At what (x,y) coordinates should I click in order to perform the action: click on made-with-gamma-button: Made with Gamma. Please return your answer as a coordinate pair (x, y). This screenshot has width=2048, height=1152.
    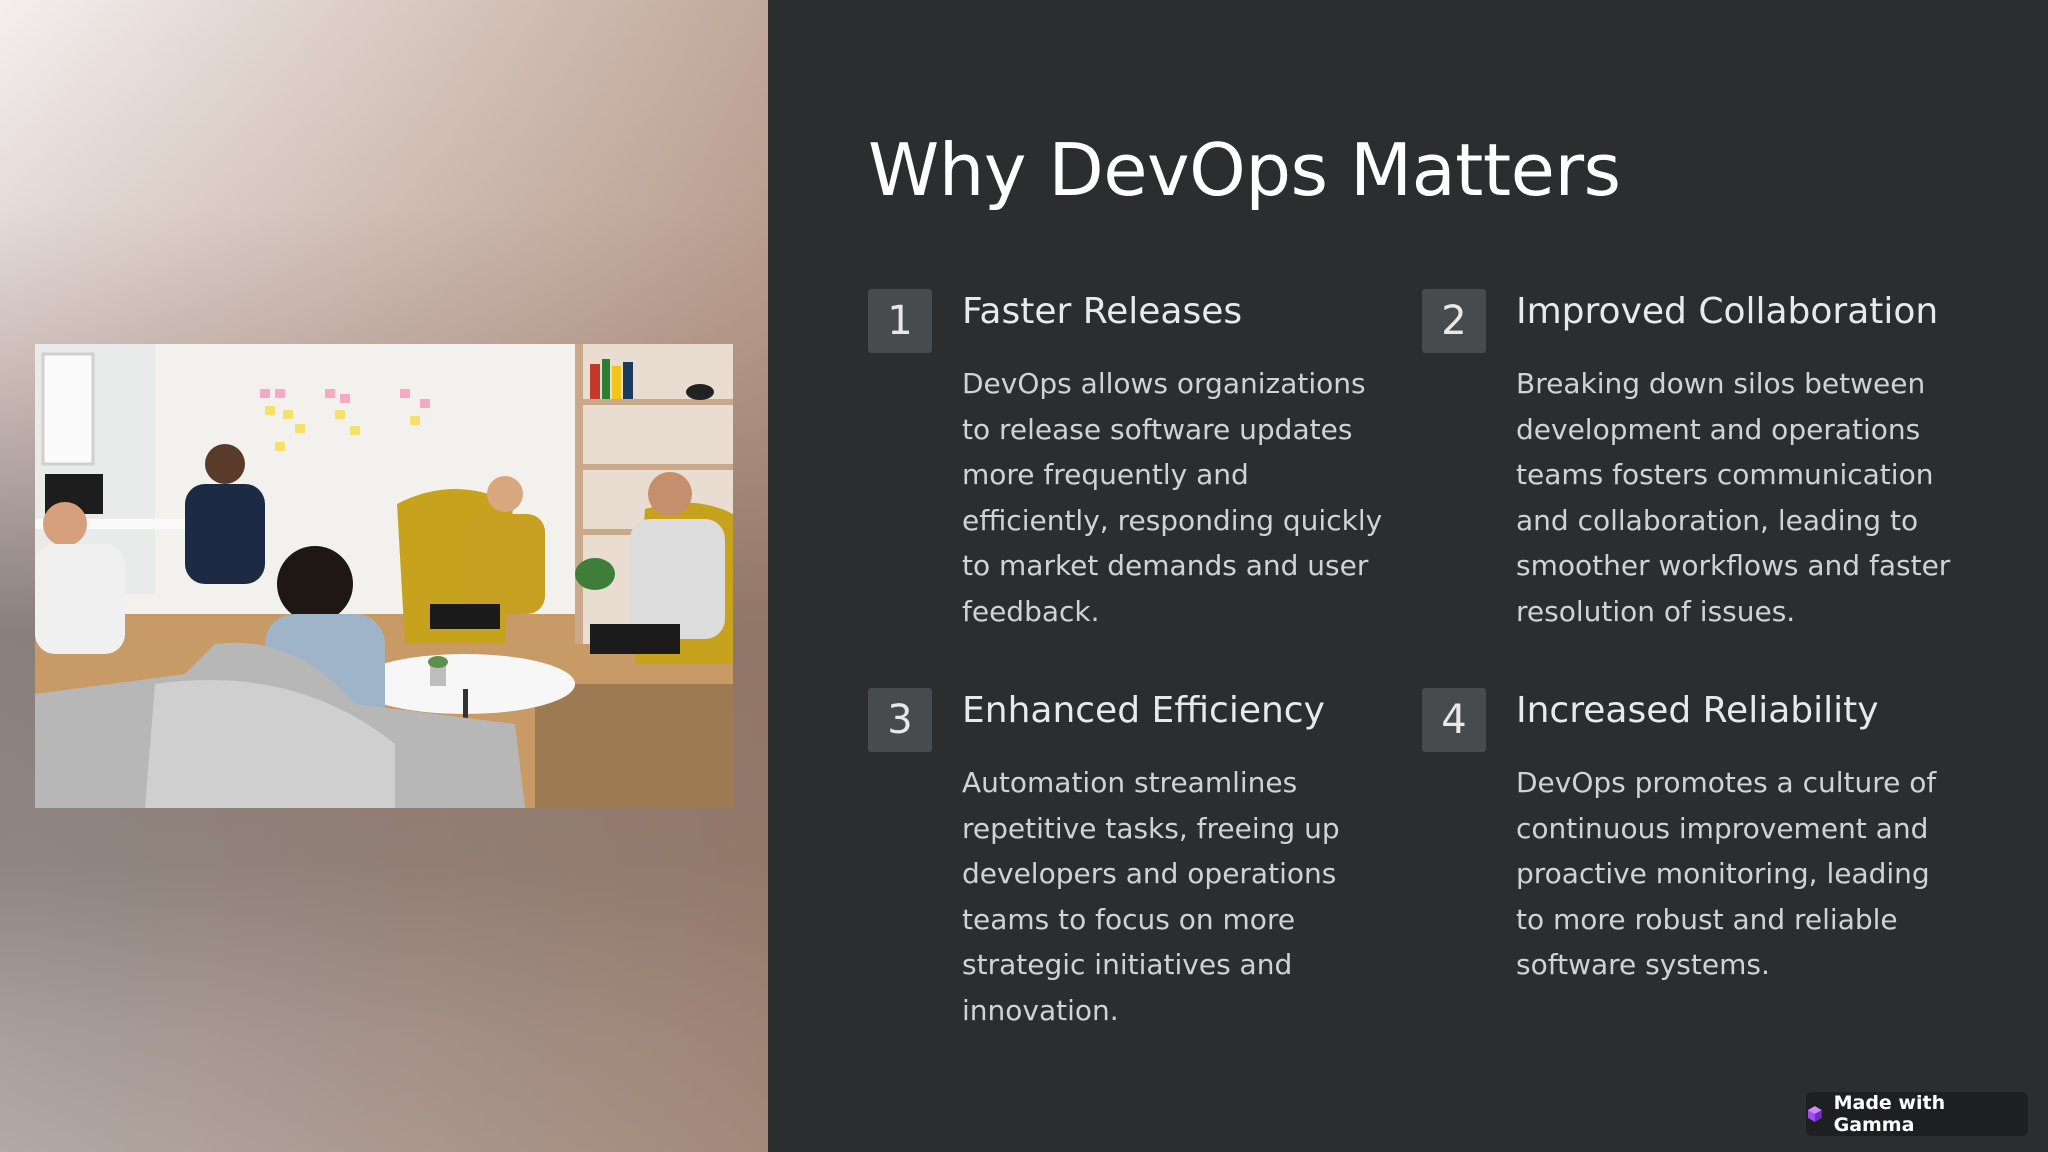
    Looking at the image, I should click on (1917, 1114).